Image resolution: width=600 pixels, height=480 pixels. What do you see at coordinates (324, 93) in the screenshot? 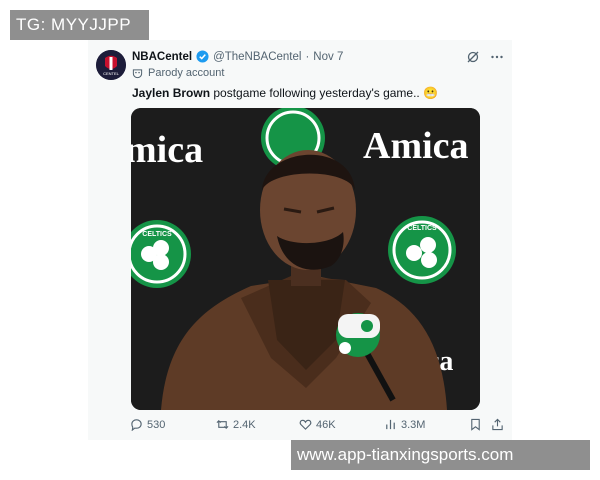
I see `tweet-text-rest: postgame following yesterday's game.. 😬` at bounding box center [324, 93].